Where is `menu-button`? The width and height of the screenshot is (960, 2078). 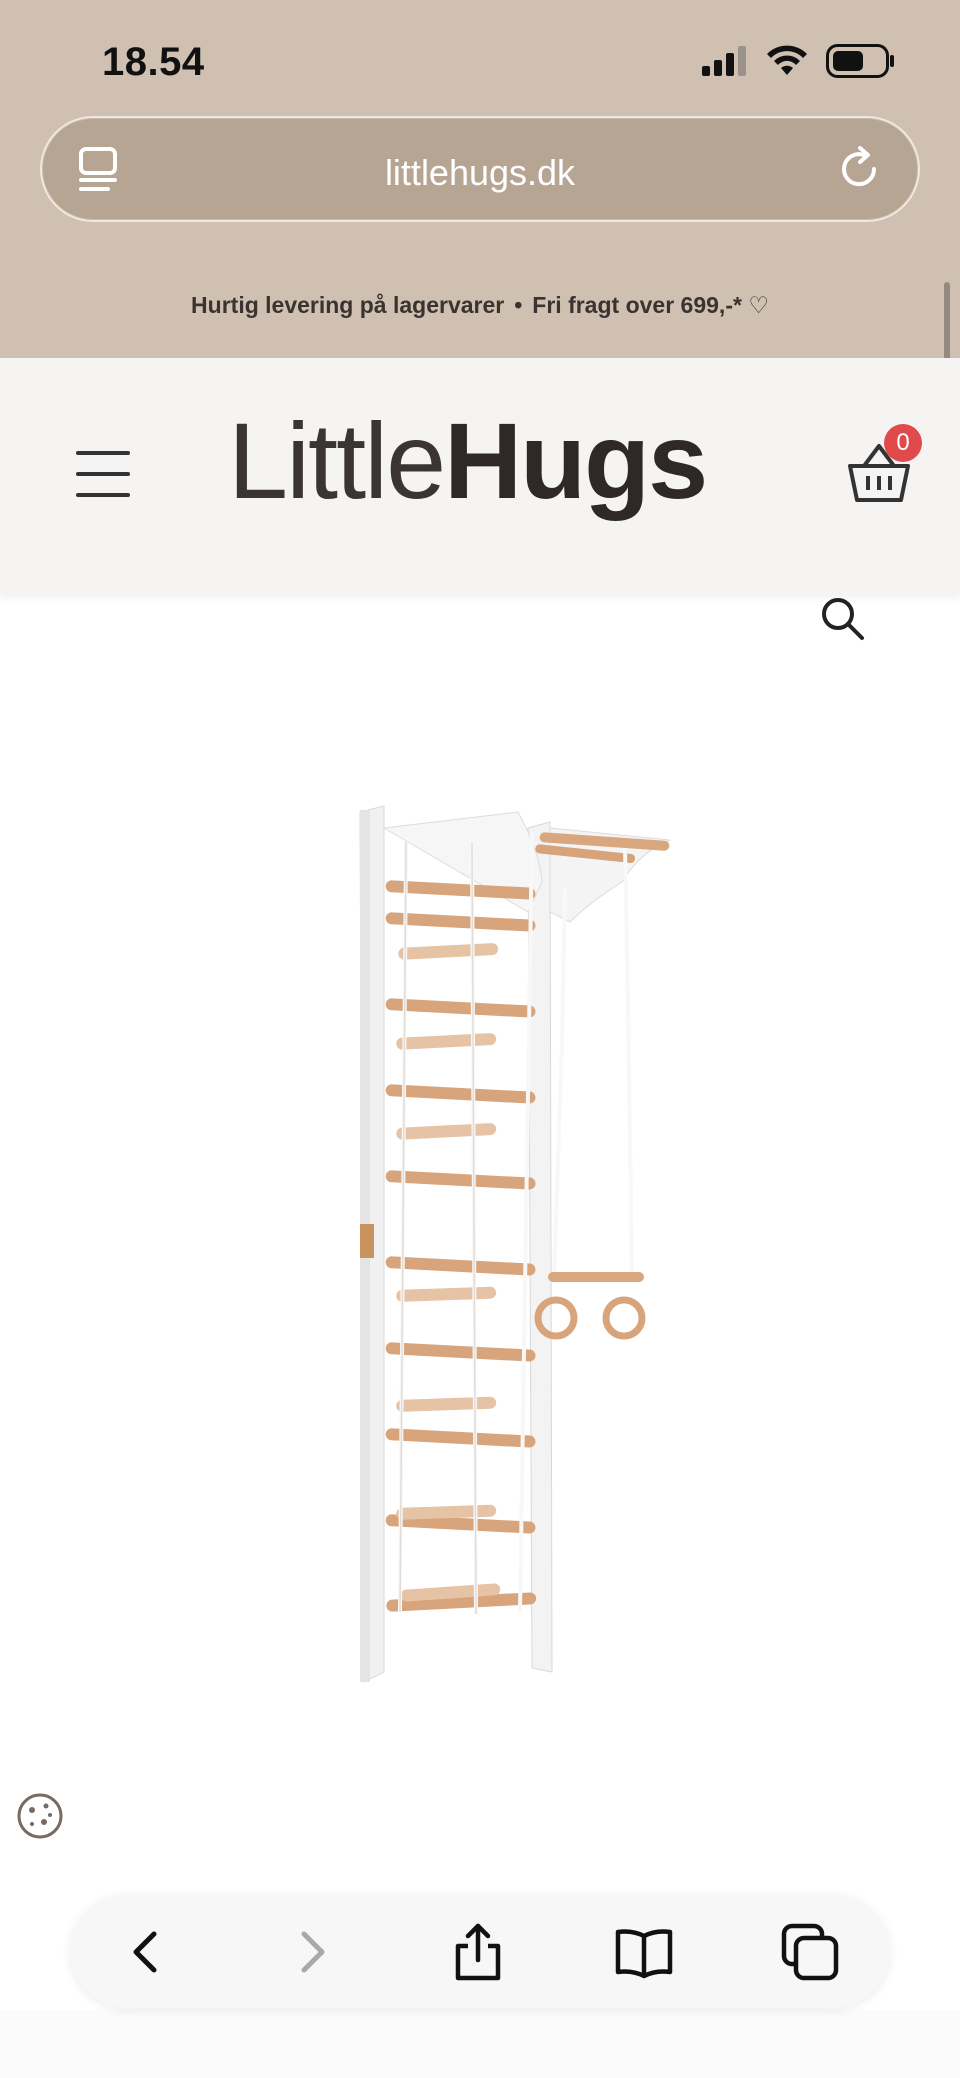
menu-button is located at coordinates (103, 474).